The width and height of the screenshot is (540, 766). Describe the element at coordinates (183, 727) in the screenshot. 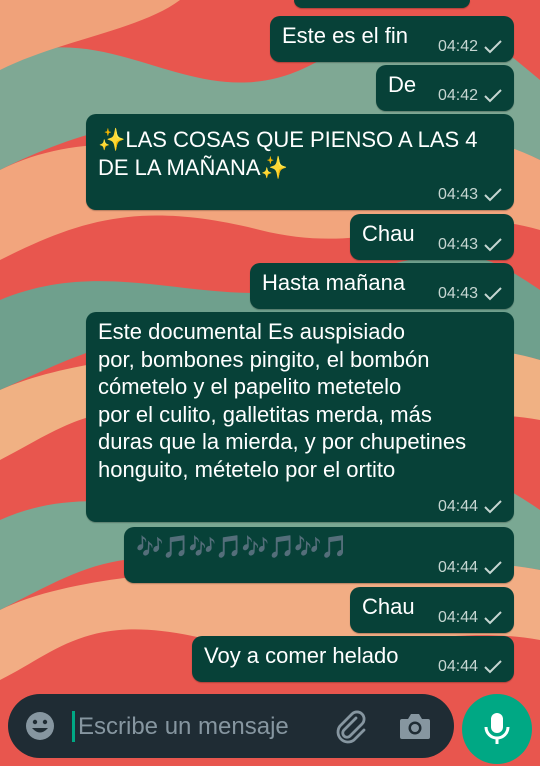

I see `message-input: Escribe un mensaje` at that location.